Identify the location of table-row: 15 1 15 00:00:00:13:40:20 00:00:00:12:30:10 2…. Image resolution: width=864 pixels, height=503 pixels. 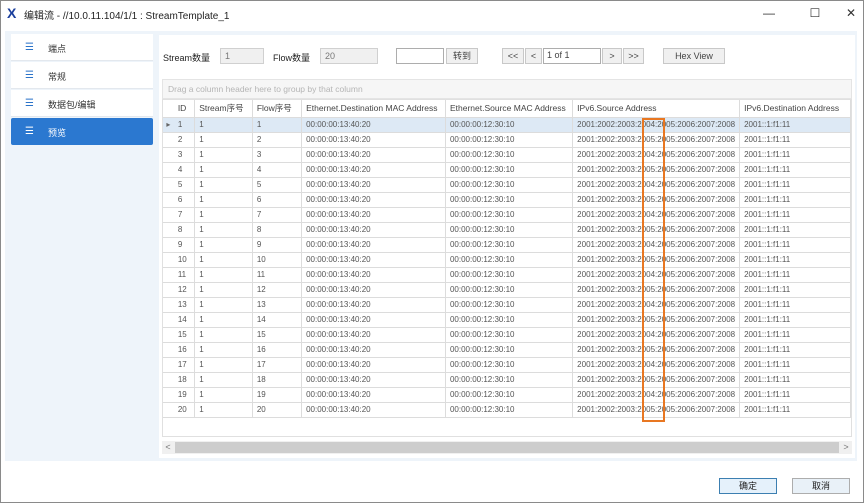
(507, 335).